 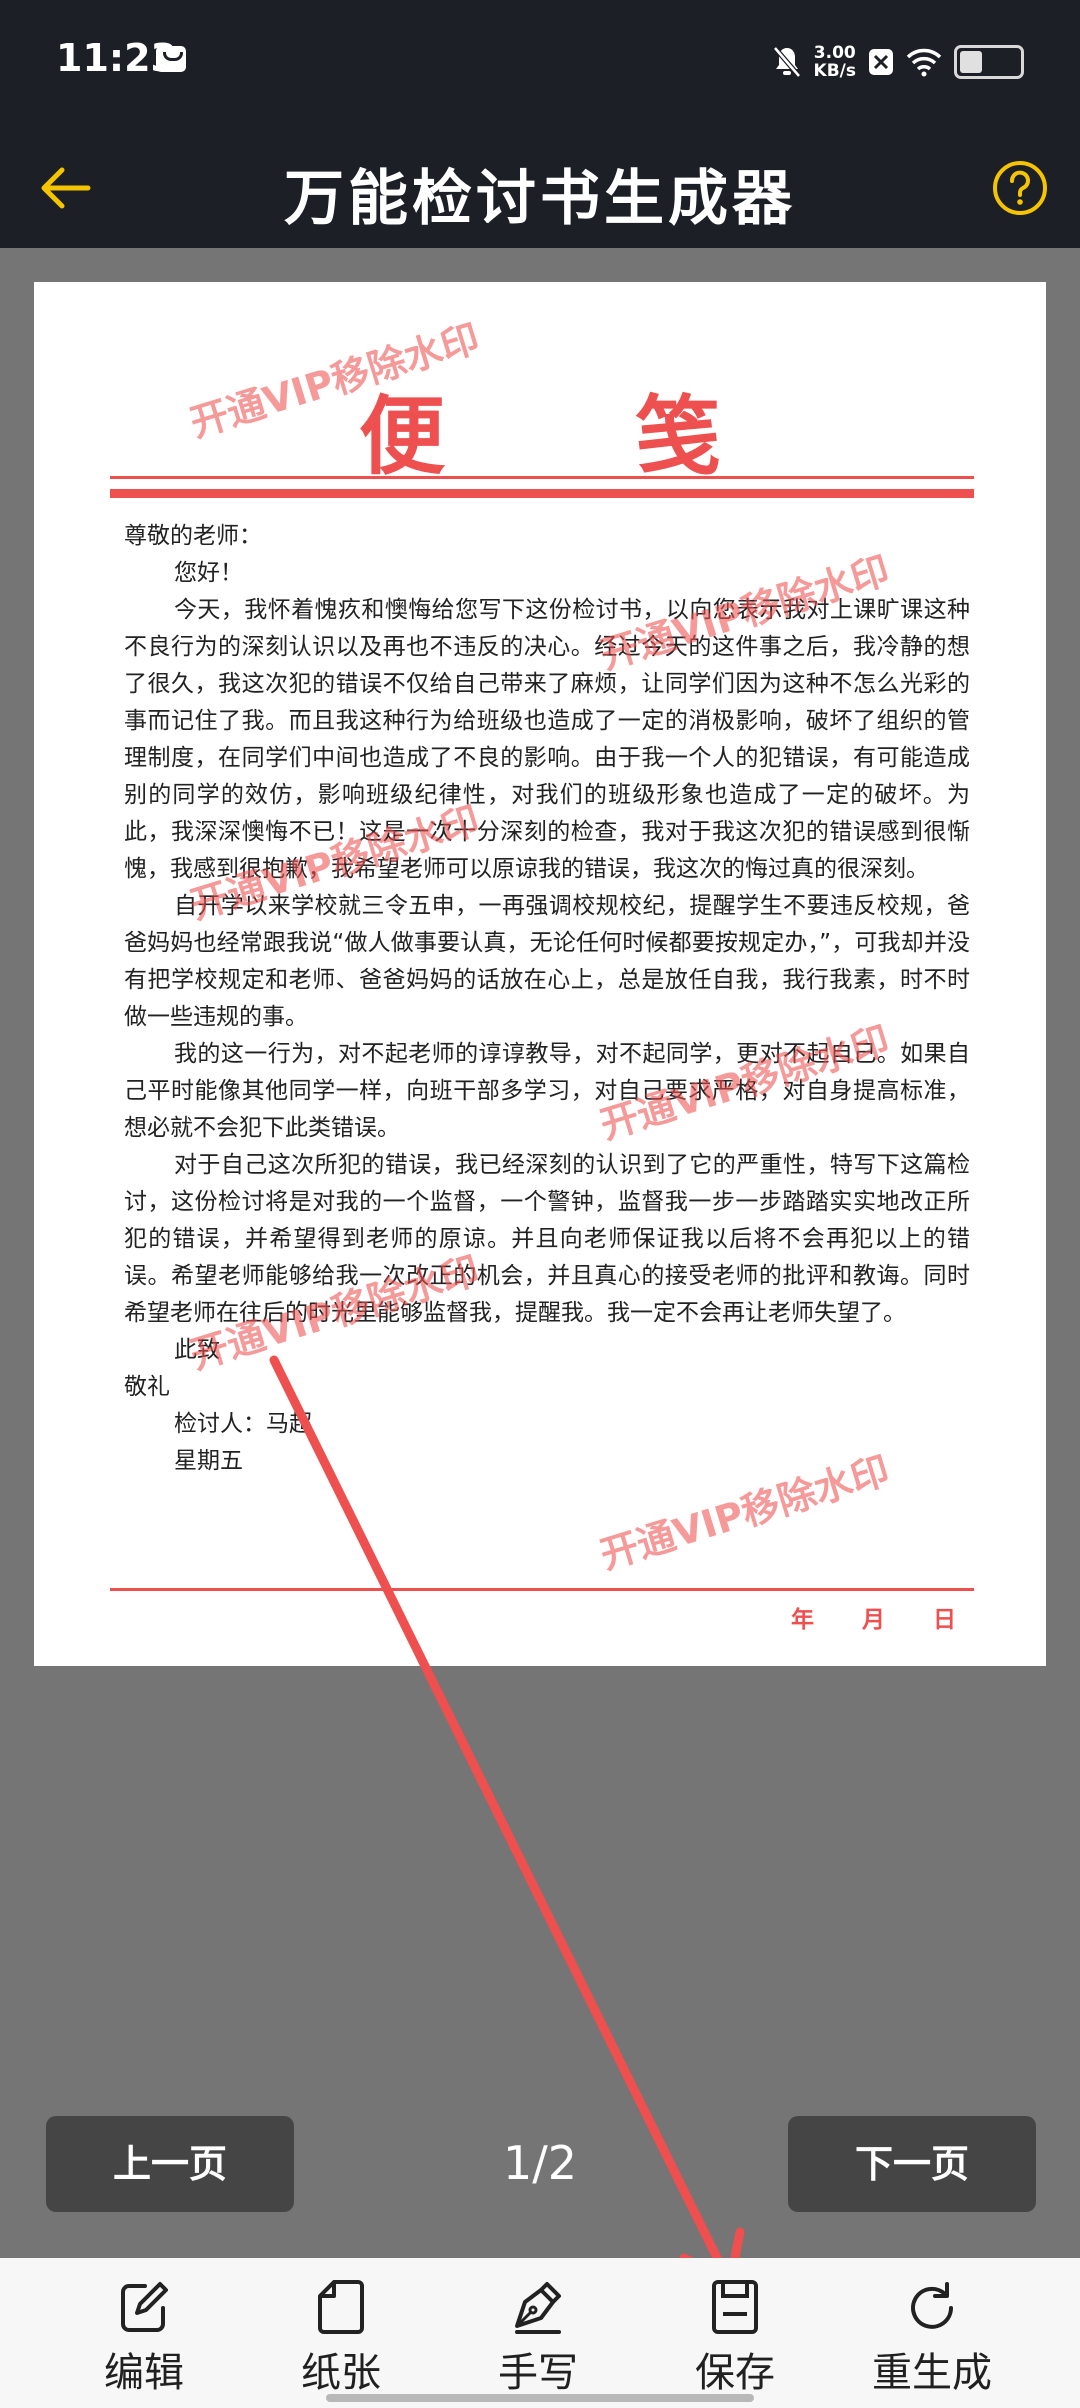 I want to click on help-icon, so click(x=1020, y=188).